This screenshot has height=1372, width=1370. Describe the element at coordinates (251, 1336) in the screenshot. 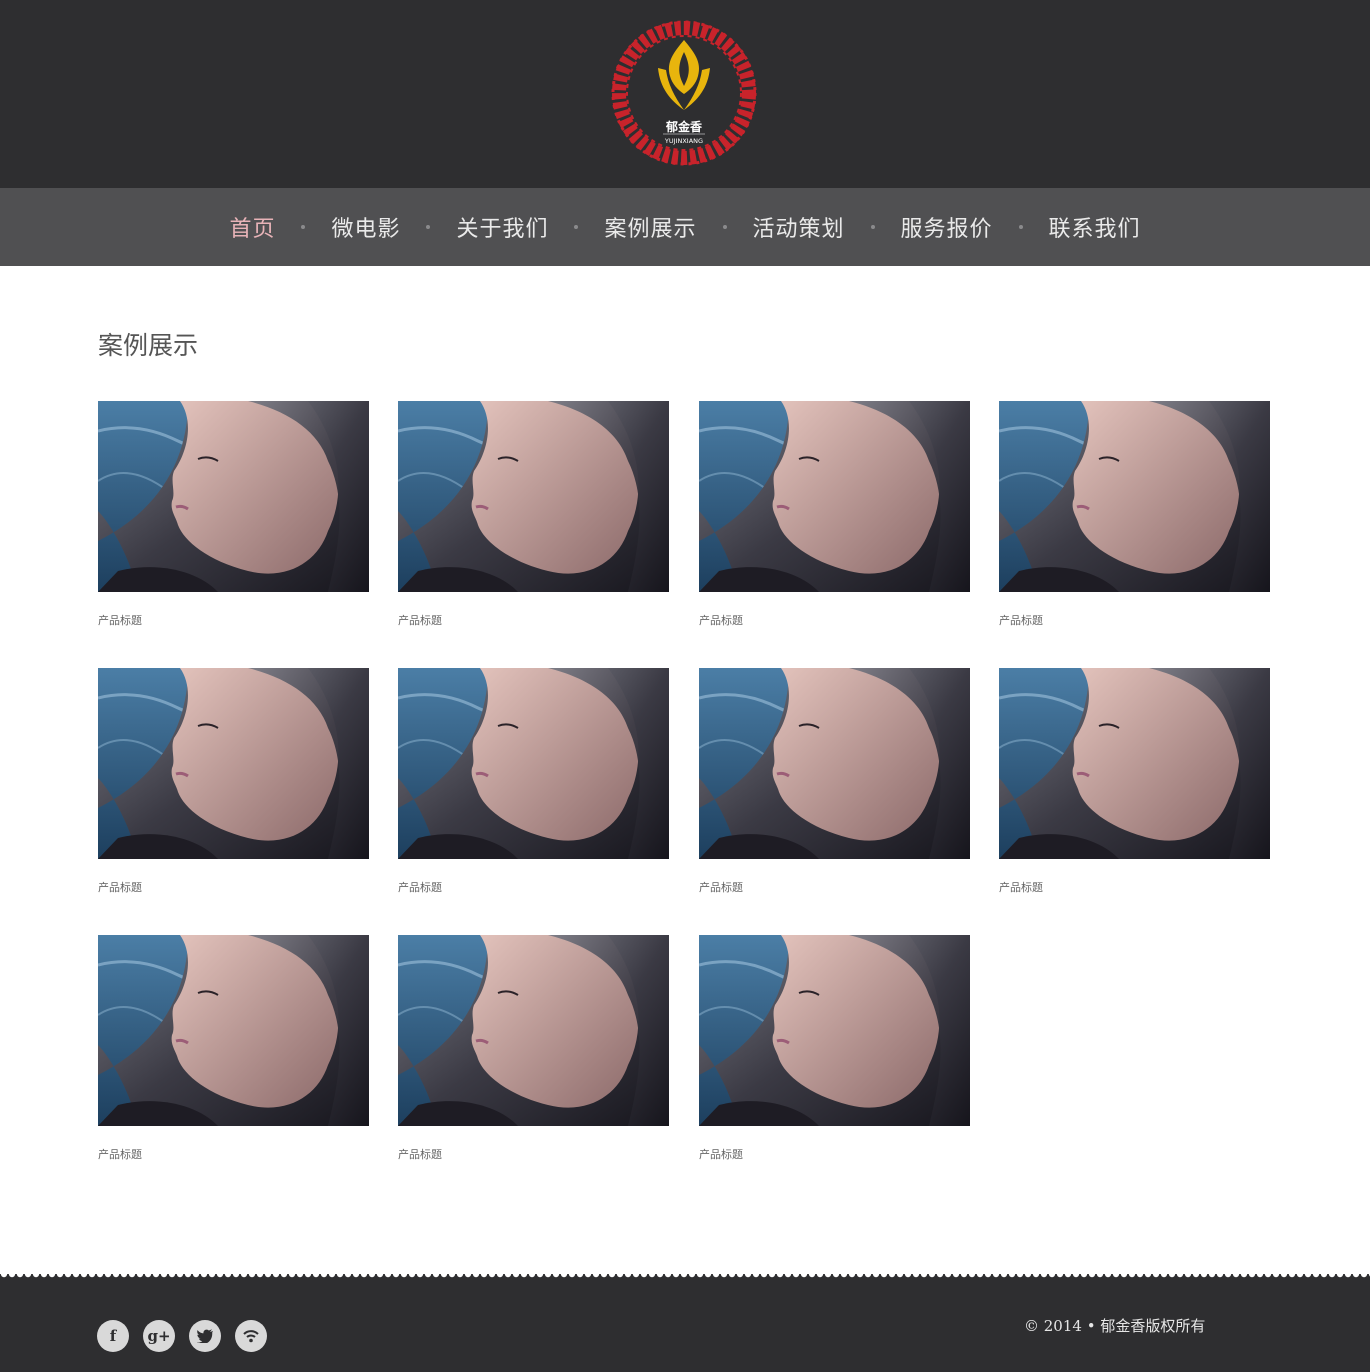

I see `rss-icon` at that location.